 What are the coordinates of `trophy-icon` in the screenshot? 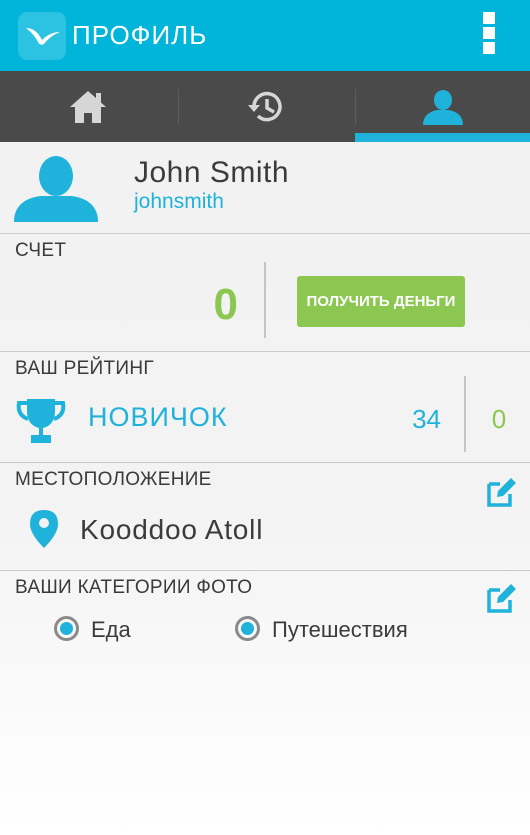 It's located at (41, 423).